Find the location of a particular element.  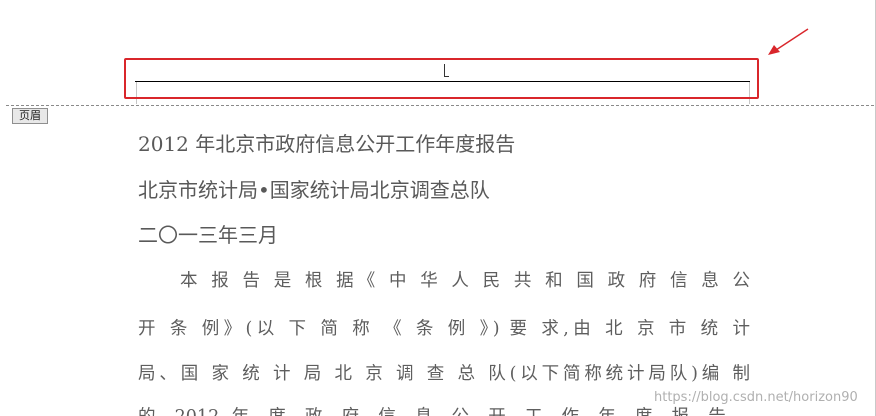

watermark-text: https://blog.csdn.net/horizon90 is located at coordinates (756, 397).